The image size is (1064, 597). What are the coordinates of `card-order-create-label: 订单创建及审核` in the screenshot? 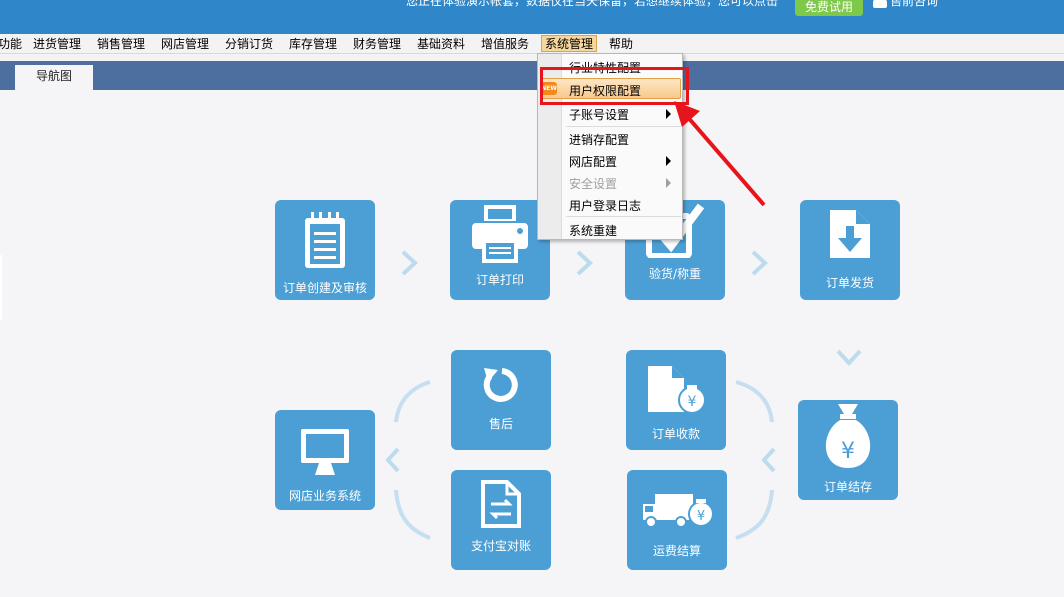 It's located at (324, 288).